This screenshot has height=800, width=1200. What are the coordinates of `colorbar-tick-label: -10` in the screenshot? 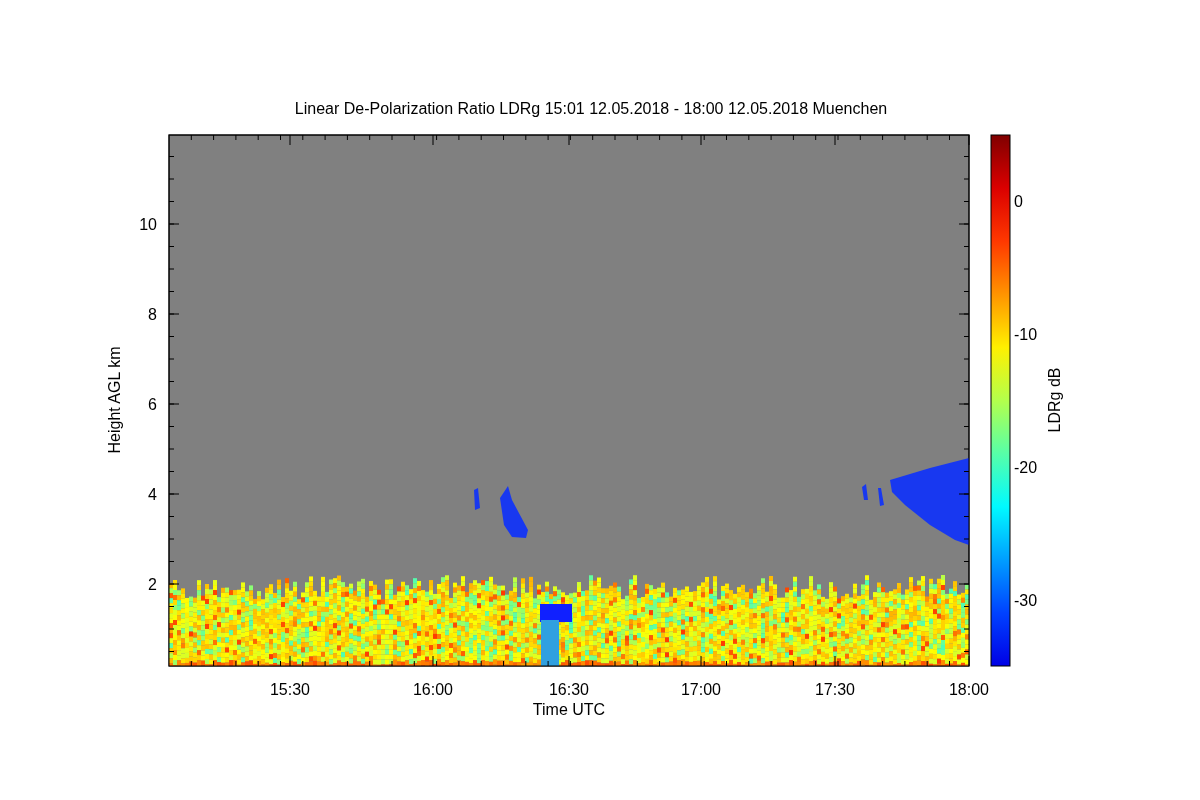 It's located at (1026, 334).